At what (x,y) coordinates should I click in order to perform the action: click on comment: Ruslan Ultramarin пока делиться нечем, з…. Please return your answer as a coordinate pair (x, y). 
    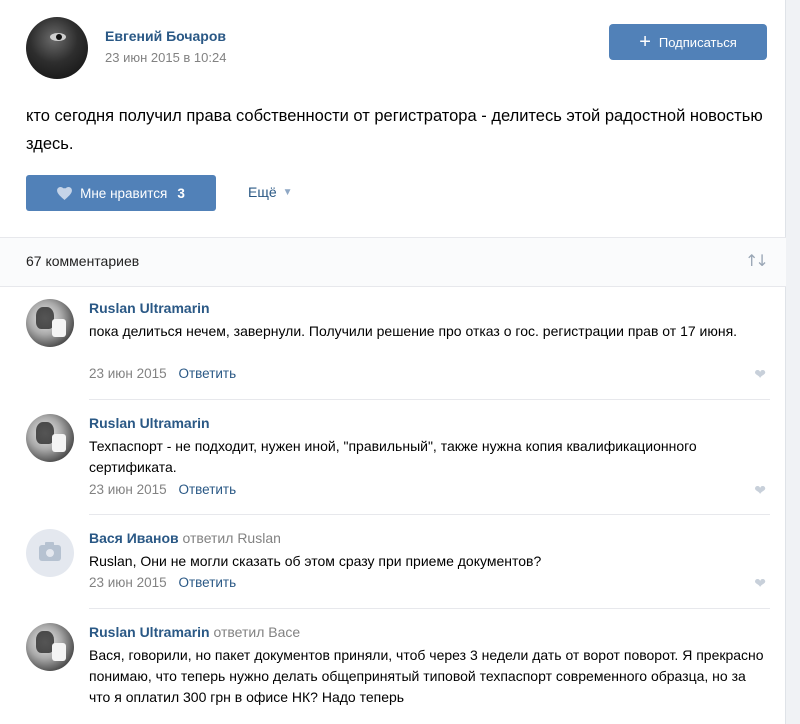
    Looking at the image, I should click on (398, 346).